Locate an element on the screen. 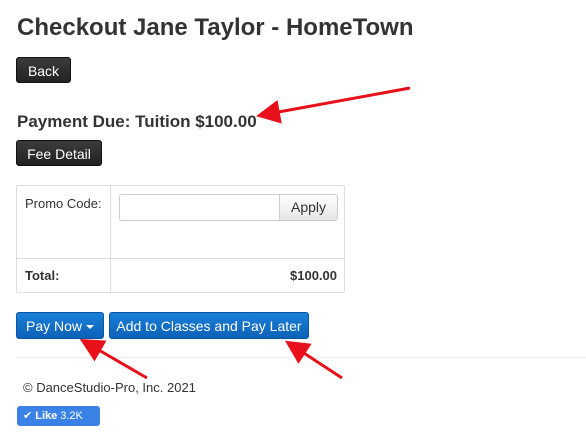 The width and height of the screenshot is (586, 436). page-title: Checkout Jane Taylor - HomeTown is located at coordinates (215, 27).